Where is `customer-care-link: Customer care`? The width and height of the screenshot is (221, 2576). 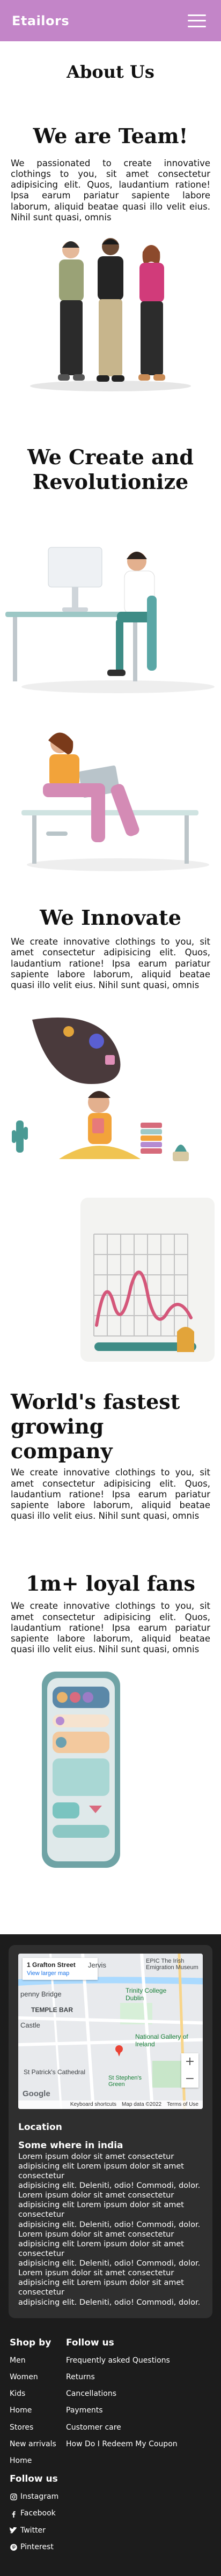 customer-care-link: Customer care is located at coordinates (138, 2428).